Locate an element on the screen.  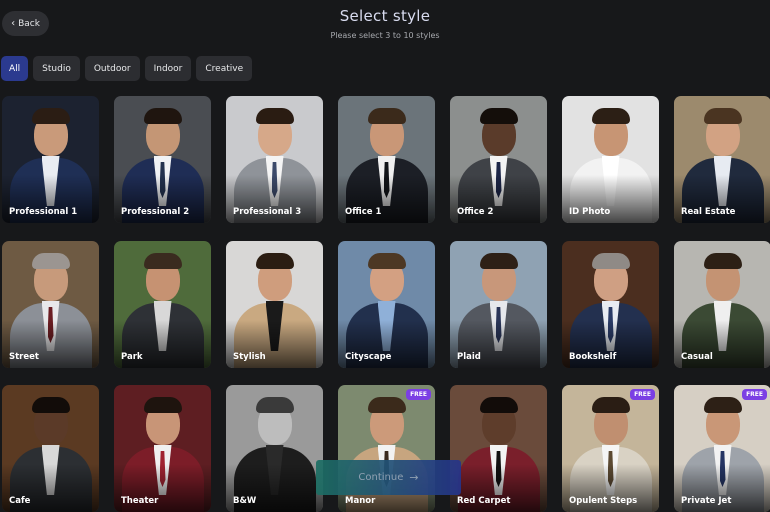
filter-bar: All Studio Outdoor Indoor Creative is located at coordinates (127, 68).